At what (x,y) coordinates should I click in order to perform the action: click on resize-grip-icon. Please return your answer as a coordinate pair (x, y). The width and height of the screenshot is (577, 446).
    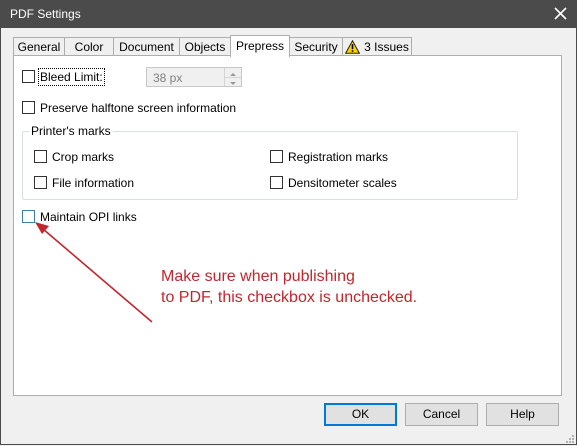
    Looking at the image, I should click on (569, 438).